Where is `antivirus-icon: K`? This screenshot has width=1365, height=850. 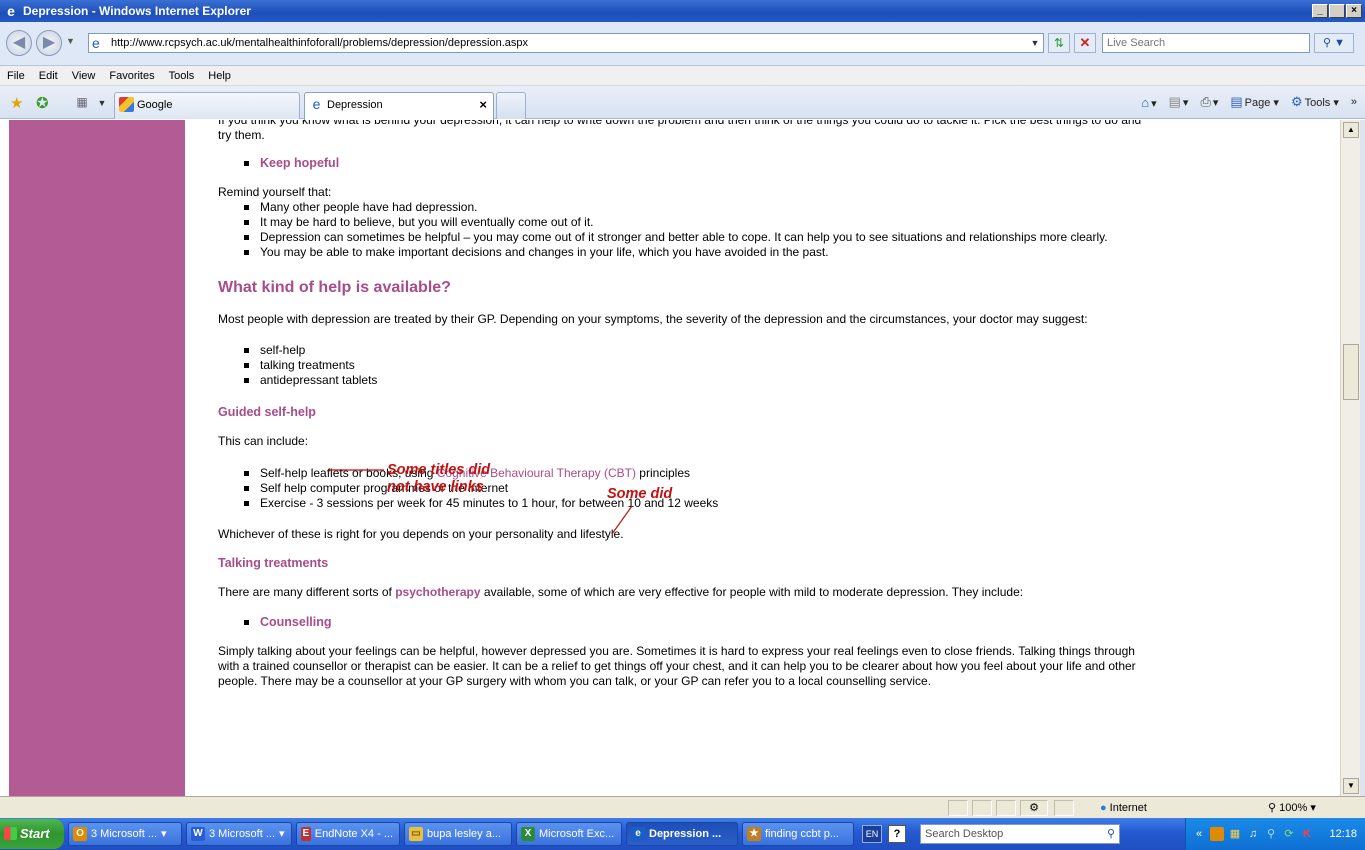 antivirus-icon: K is located at coordinates (1307, 834).